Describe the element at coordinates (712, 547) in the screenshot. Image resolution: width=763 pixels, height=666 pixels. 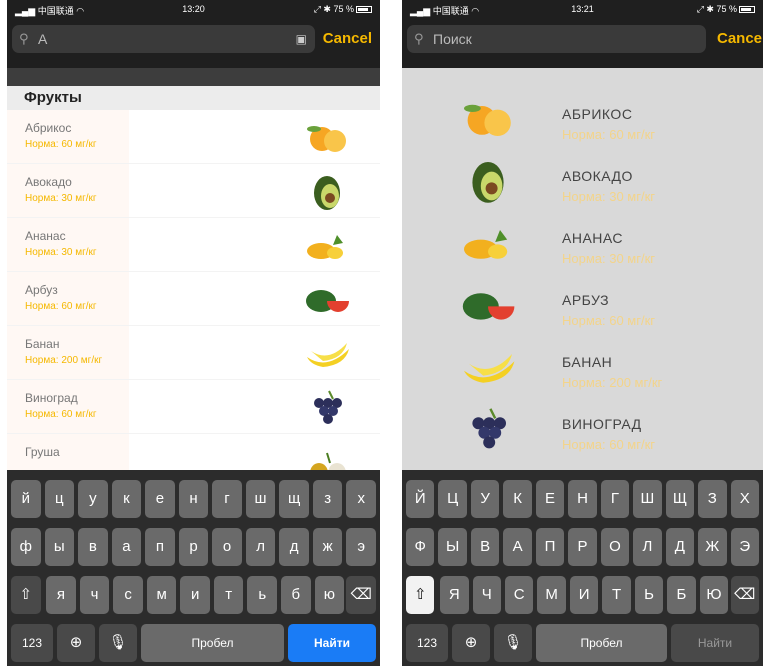
I see `key-row2-9: Ж` at that location.